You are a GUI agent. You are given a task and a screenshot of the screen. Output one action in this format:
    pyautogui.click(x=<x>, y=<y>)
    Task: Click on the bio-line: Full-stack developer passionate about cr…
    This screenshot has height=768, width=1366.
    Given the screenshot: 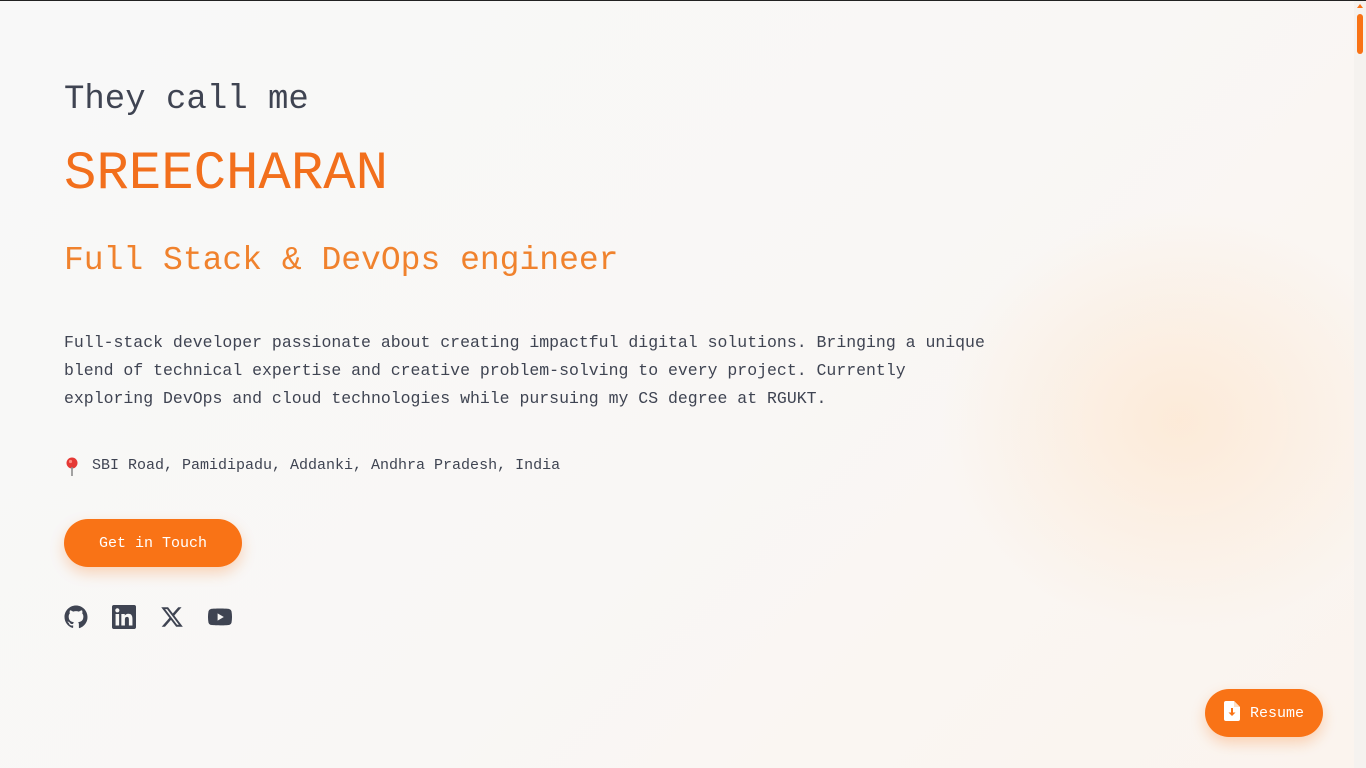 What is the action you would take?
    pyautogui.click(x=524, y=342)
    